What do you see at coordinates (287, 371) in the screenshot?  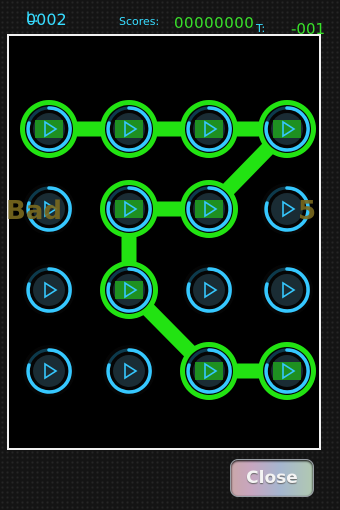 I see `pattern-node-r4-c4` at bounding box center [287, 371].